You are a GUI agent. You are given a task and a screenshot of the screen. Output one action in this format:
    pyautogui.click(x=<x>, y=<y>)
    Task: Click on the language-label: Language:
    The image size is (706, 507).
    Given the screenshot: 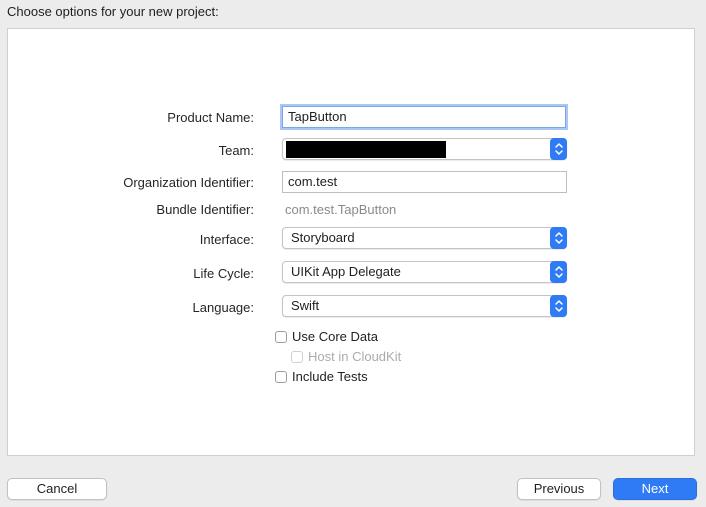 What is the action you would take?
    pyautogui.click(x=223, y=307)
    